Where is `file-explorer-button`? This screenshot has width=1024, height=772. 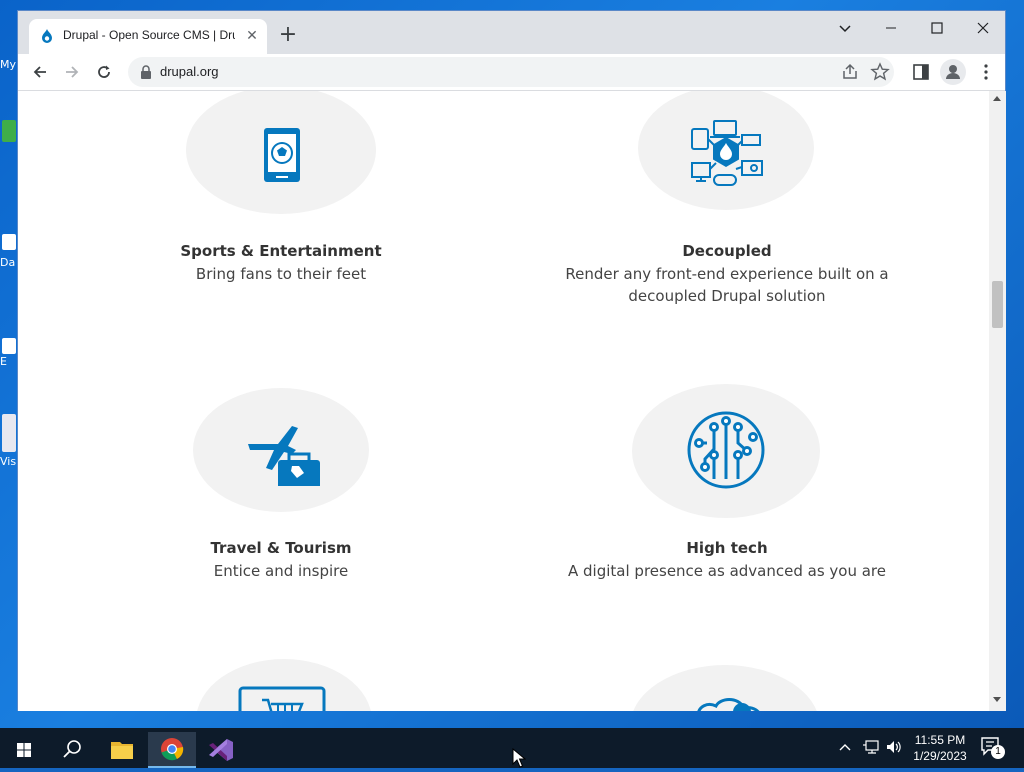 file-explorer-button is located at coordinates (122, 750).